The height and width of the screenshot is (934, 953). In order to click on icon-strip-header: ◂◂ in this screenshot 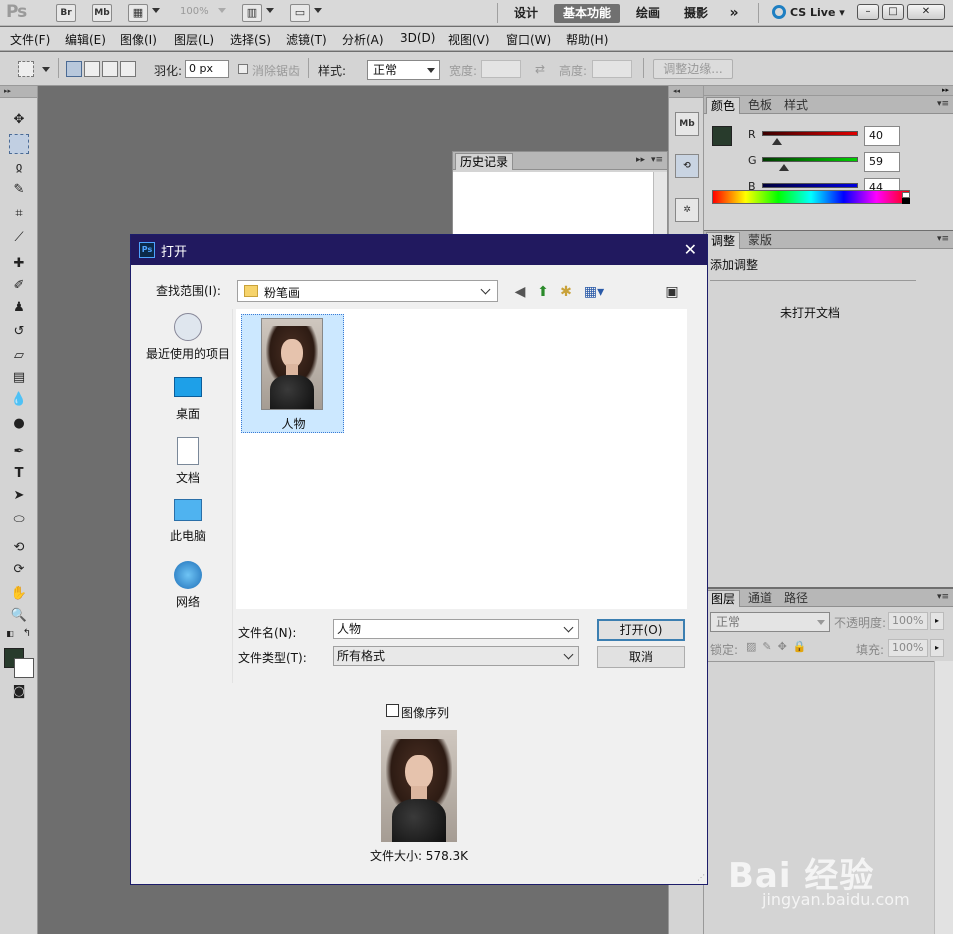, I will do `click(686, 92)`.